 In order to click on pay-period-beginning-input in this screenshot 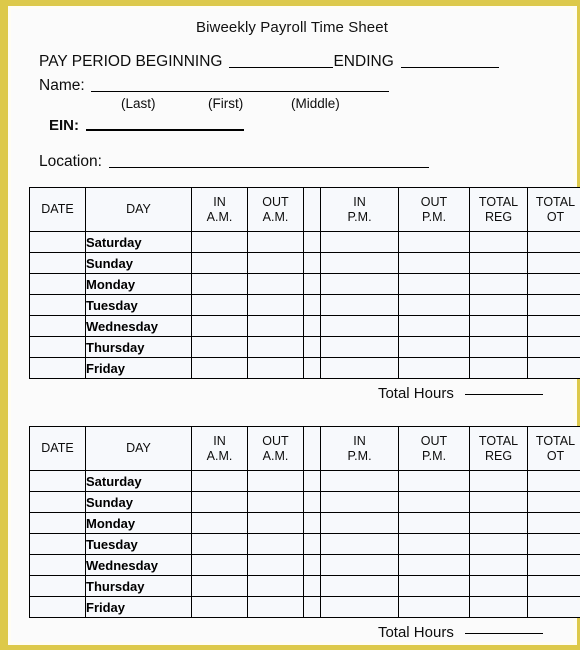, I will do `click(281, 67)`.